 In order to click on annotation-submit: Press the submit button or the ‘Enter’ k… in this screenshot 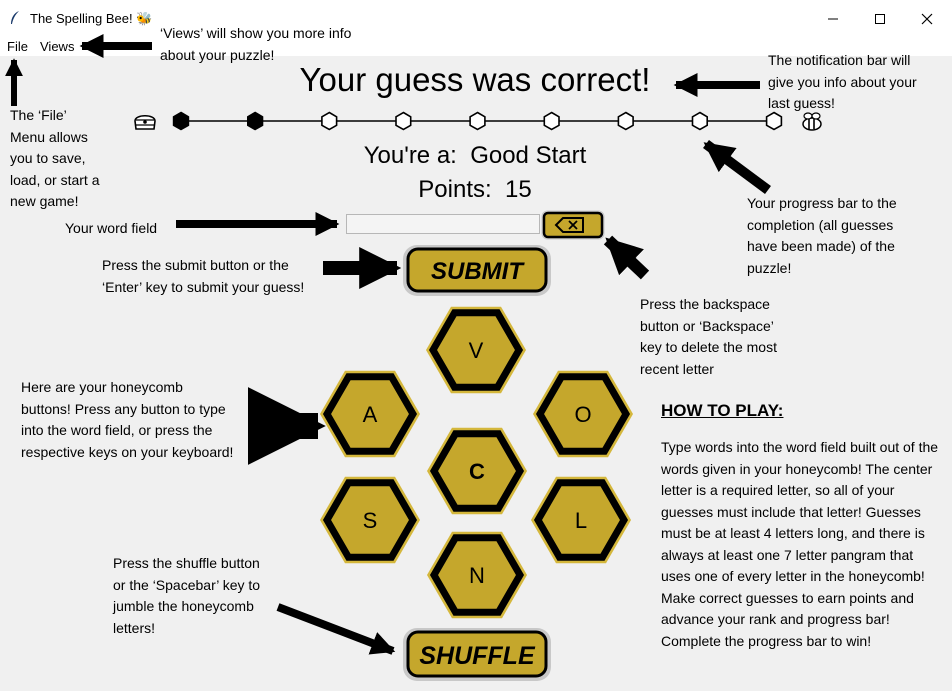, I will do `click(203, 276)`.